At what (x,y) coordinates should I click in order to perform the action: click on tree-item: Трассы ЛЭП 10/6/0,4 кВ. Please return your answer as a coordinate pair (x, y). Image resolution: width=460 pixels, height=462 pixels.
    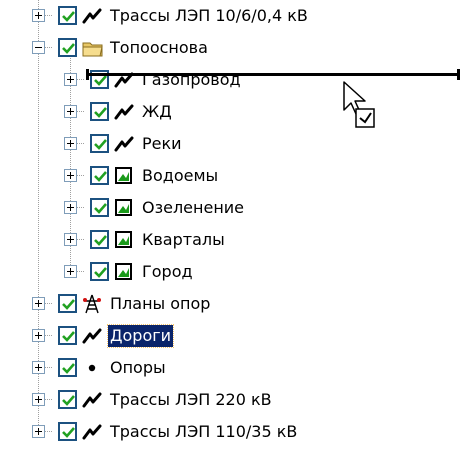
    Looking at the image, I should click on (230, 16).